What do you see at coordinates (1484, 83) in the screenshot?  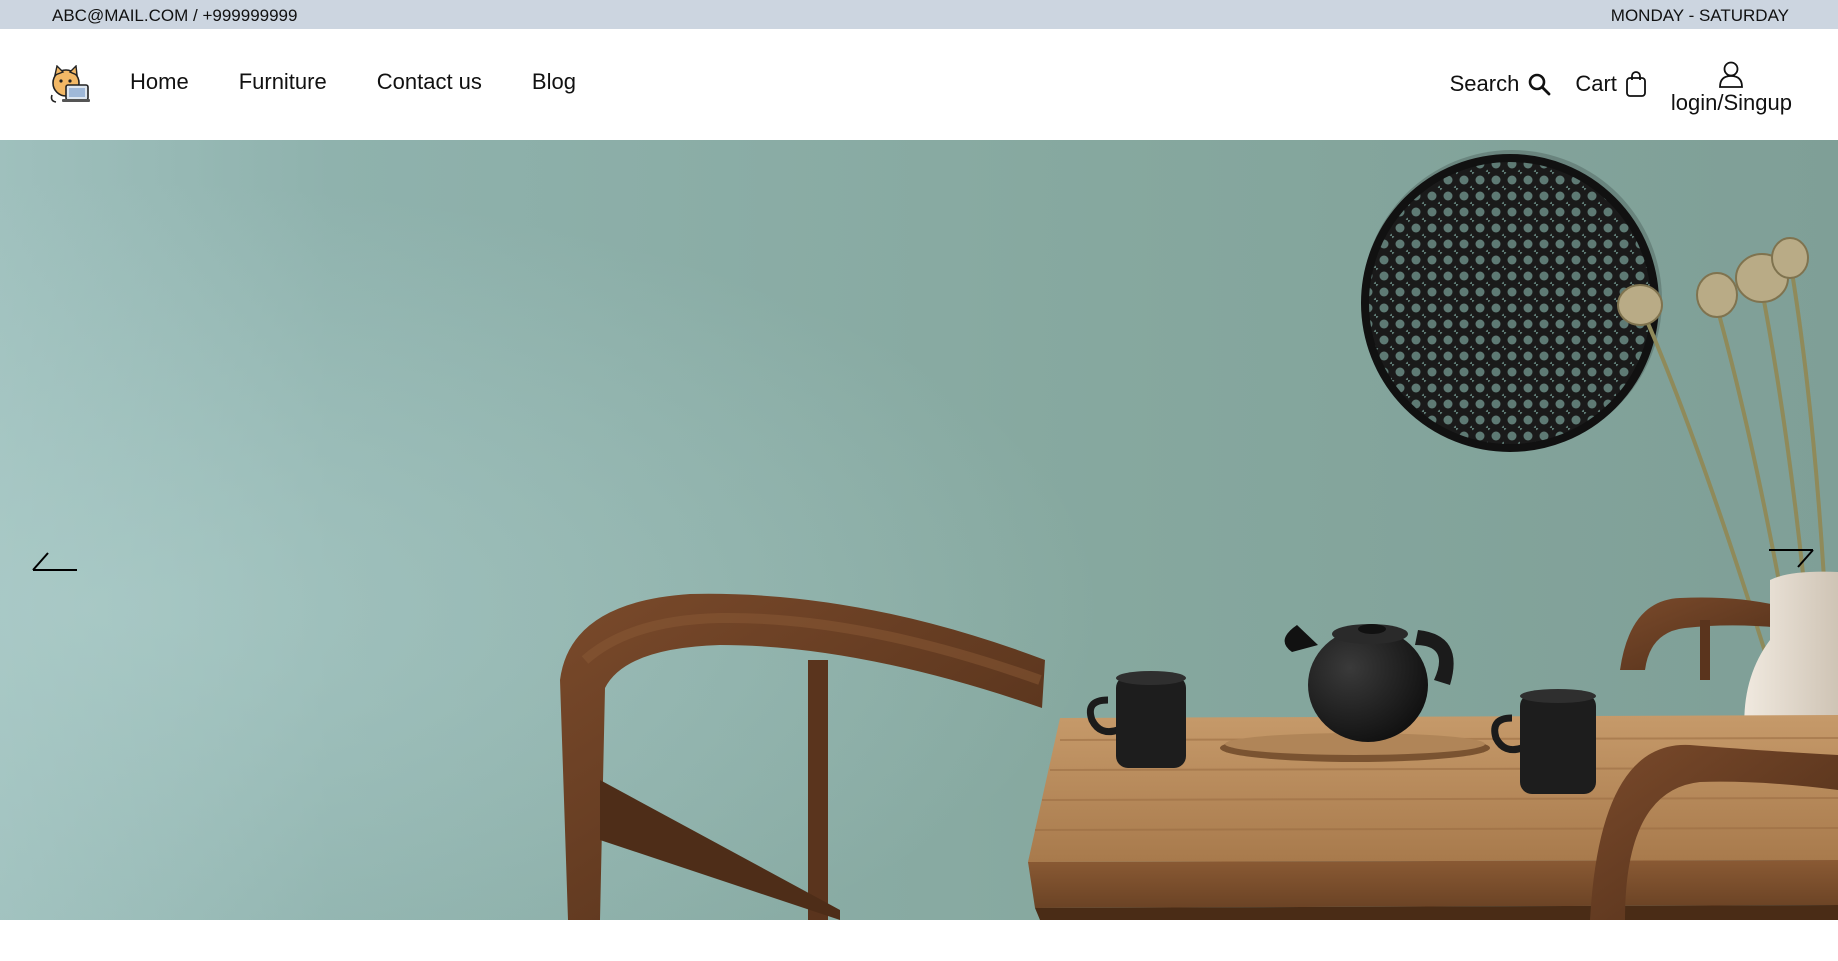 I see `search-label: Search` at bounding box center [1484, 83].